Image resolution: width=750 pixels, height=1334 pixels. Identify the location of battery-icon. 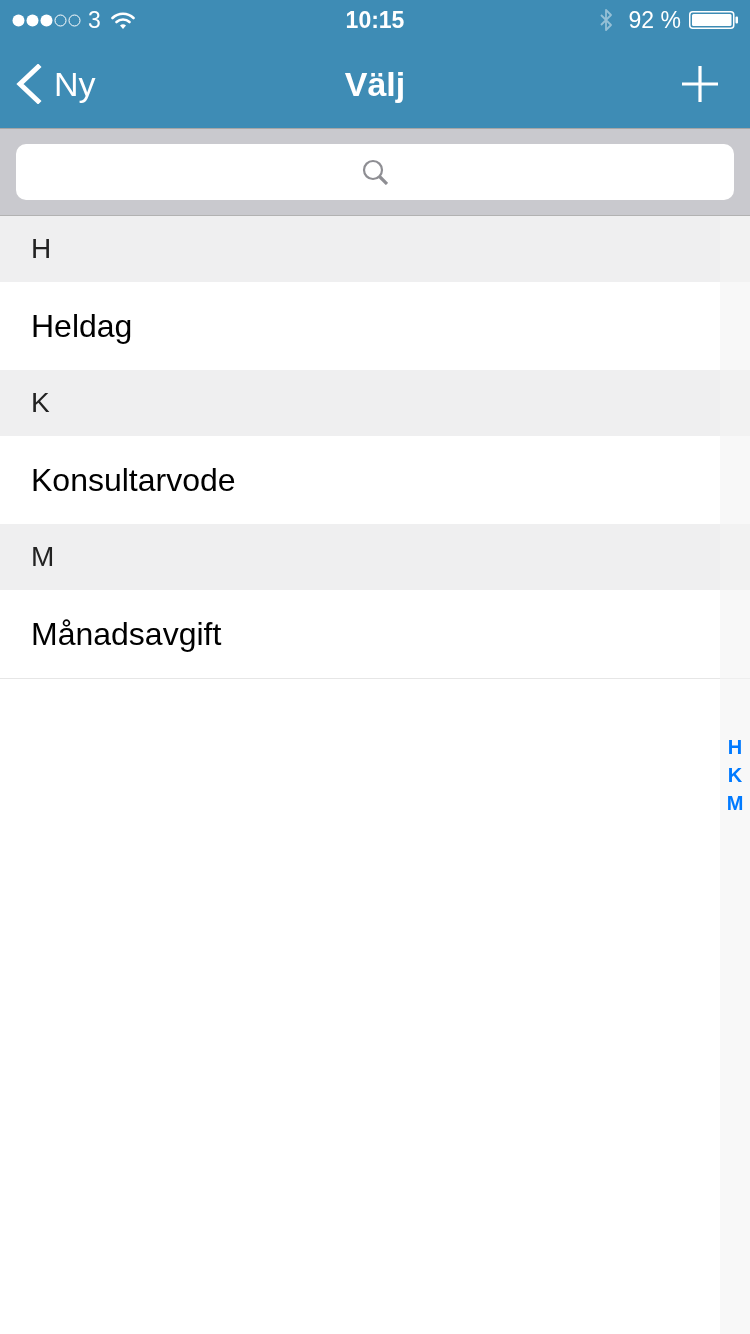
(713, 20).